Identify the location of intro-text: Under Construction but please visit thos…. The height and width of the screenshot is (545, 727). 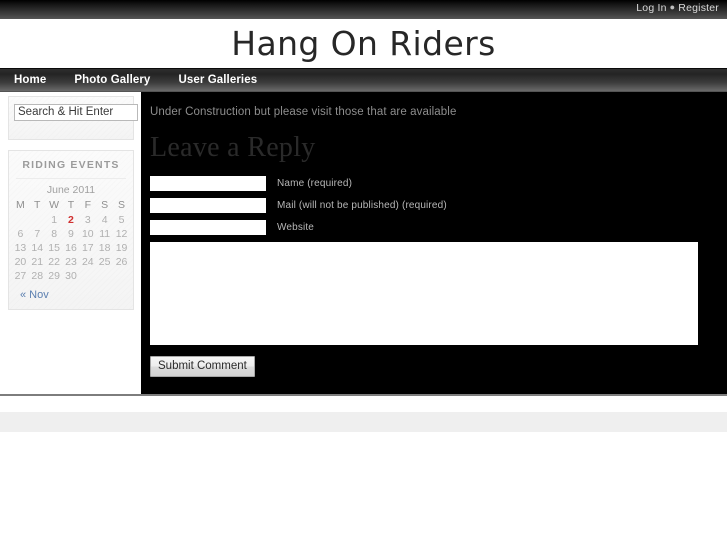
(303, 112).